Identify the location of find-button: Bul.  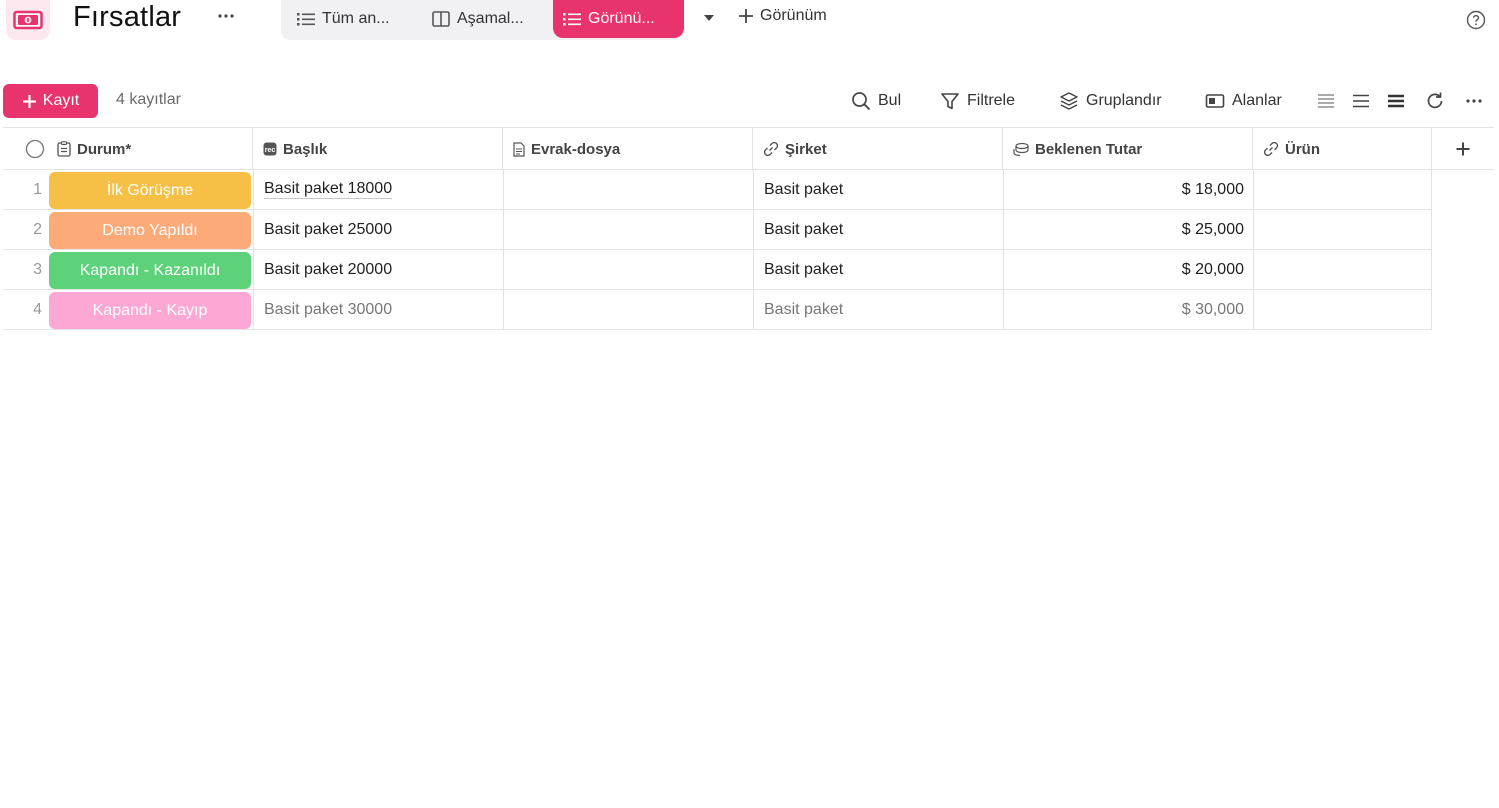
(876, 101).